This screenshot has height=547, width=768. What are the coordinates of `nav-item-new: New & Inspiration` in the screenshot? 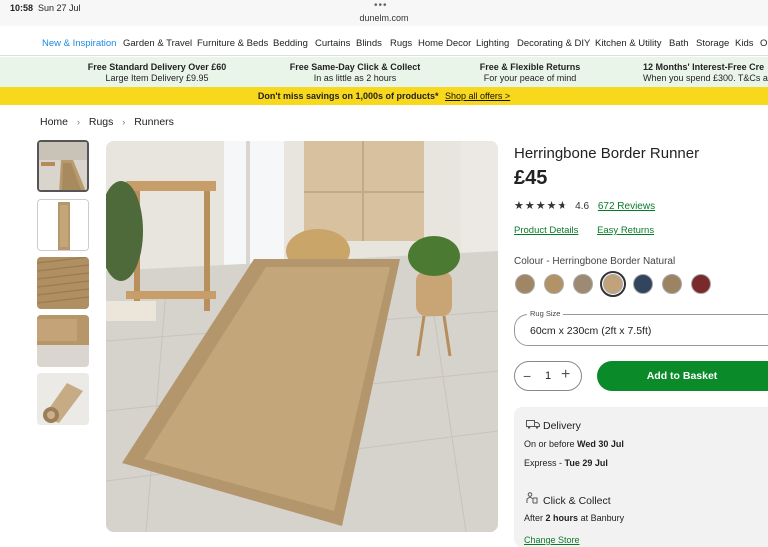 It's located at (79, 43).